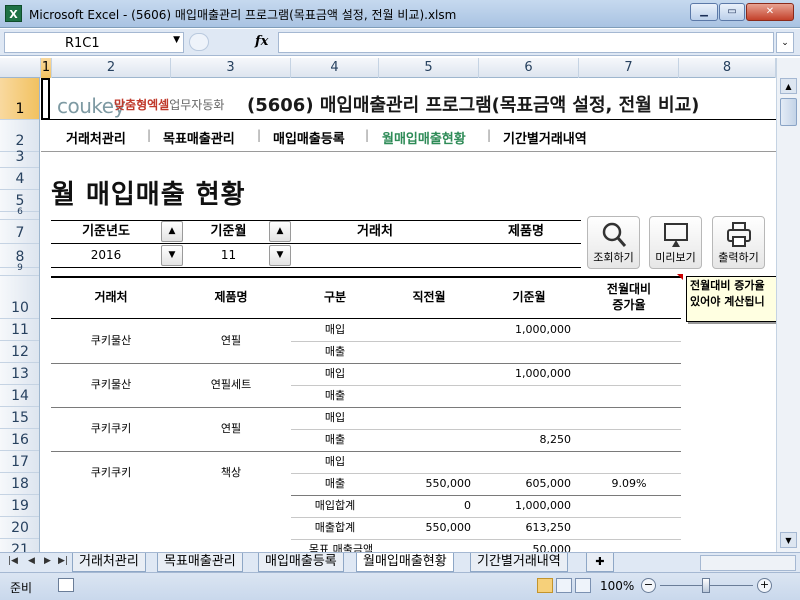 Image resolution: width=800 pixels, height=600 pixels. What do you see at coordinates (564, 585) in the screenshot?
I see `page-layout-view-icon` at bounding box center [564, 585].